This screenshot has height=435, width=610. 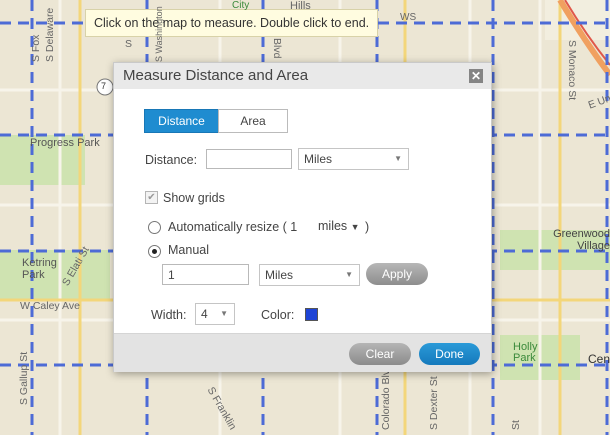 What do you see at coordinates (300, 6) in the screenshot?
I see `map-label-hills: Hills` at bounding box center [300, 6].